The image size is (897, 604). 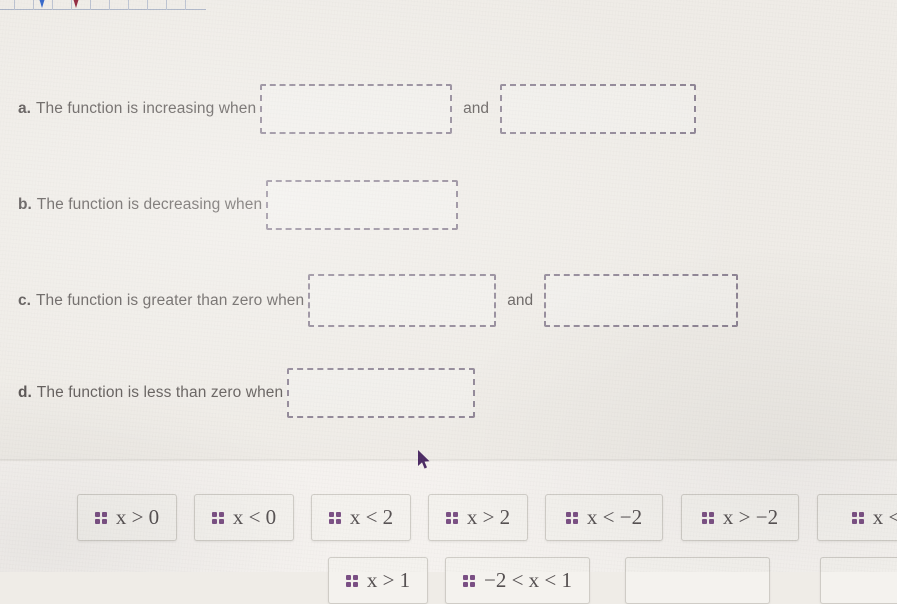 What do you see at coordinates (254, 517) in the screenshot?
I see `tile-expression: x < 0` at bounding box center [254, 517].